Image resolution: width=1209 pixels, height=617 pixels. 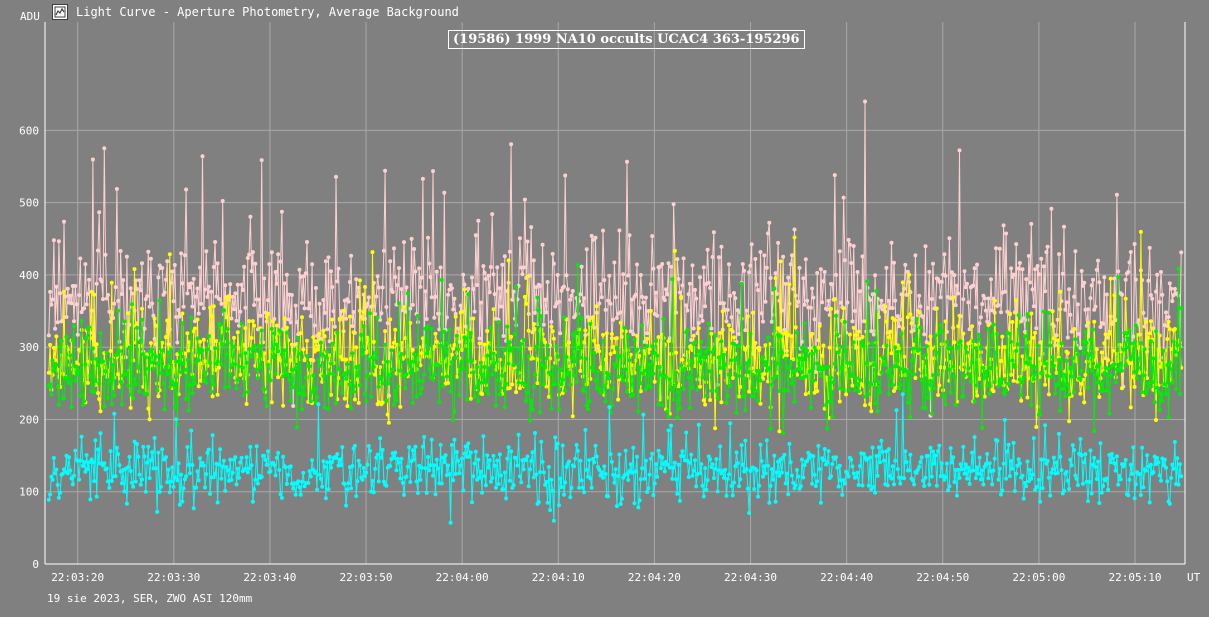 What do you see at coordinates (29, 492) in the screenshot?
I see `y-tick-label: 100` at bounding box center [29, 492].